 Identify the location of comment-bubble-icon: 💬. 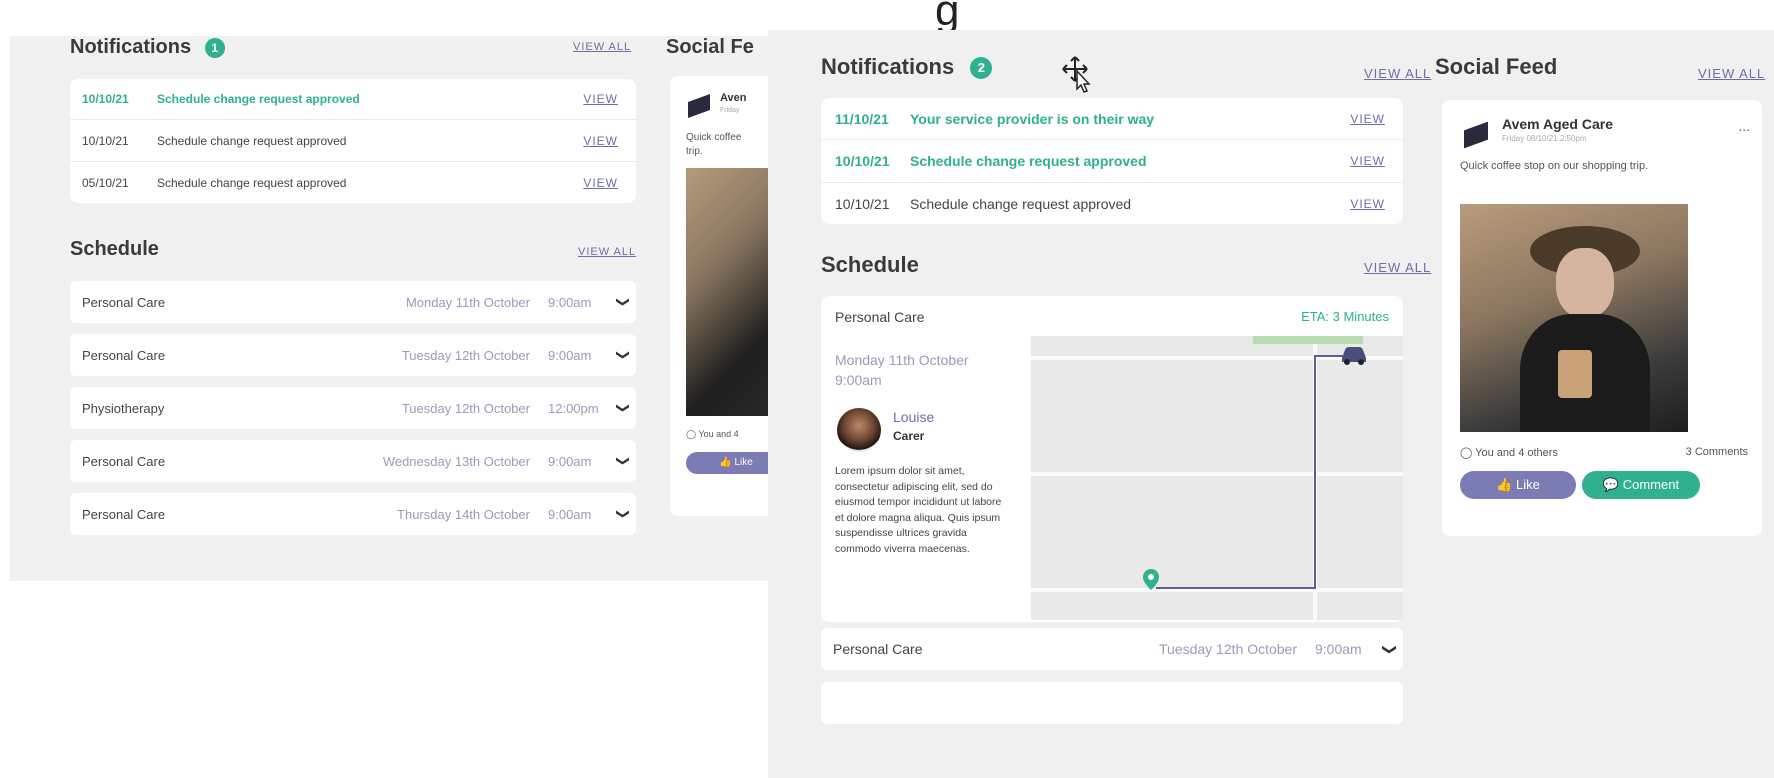
(1611, 484).